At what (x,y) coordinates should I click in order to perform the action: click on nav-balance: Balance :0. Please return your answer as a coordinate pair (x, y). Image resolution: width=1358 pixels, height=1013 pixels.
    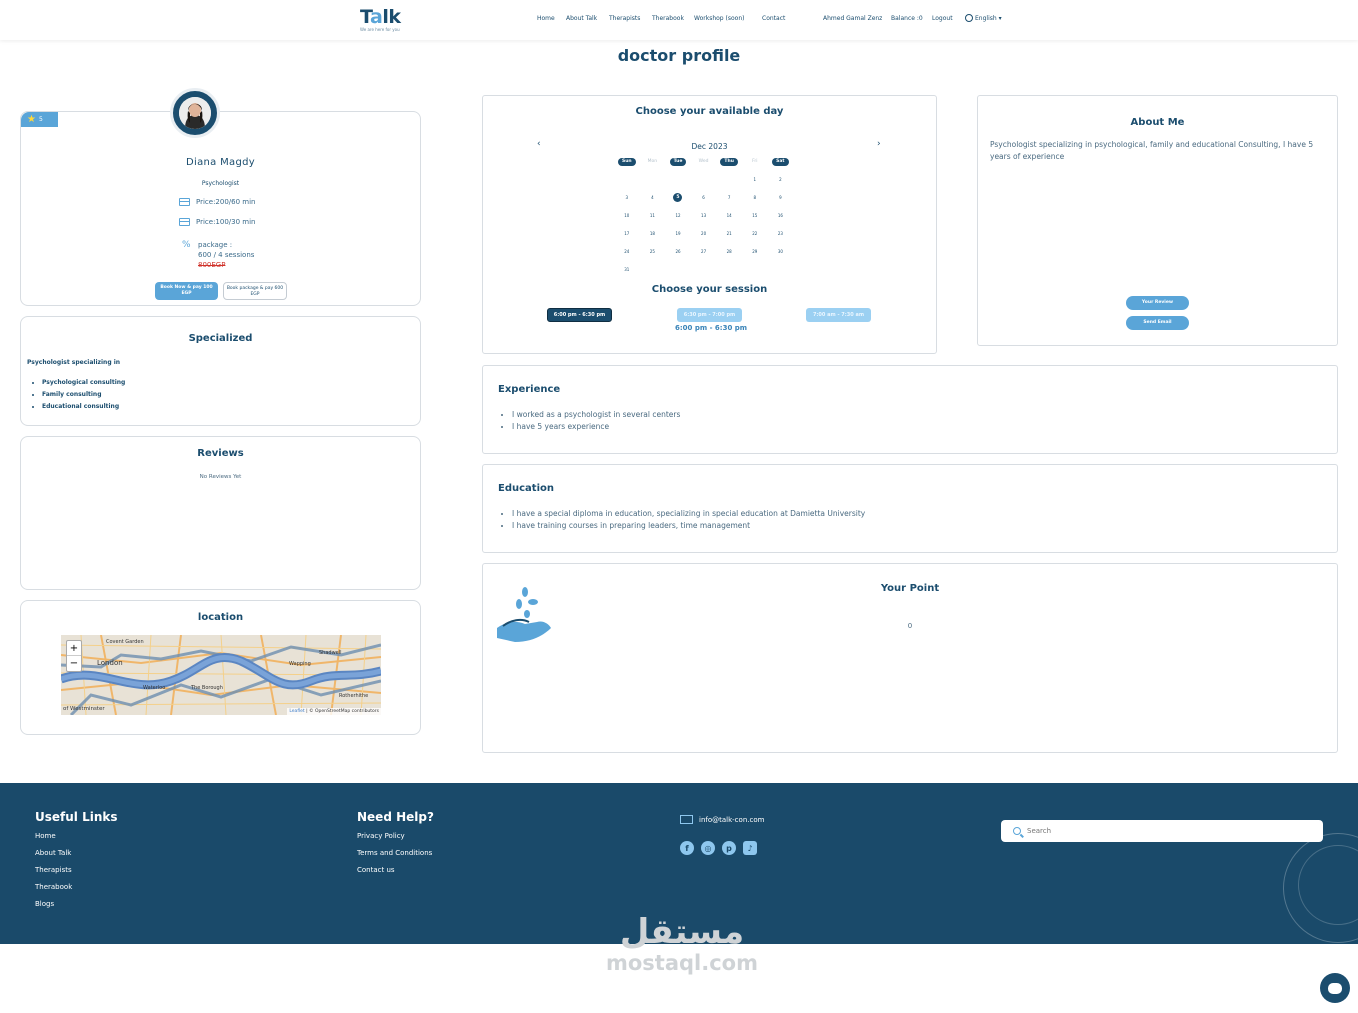
    Looking at the image, I should click on (907, 18).